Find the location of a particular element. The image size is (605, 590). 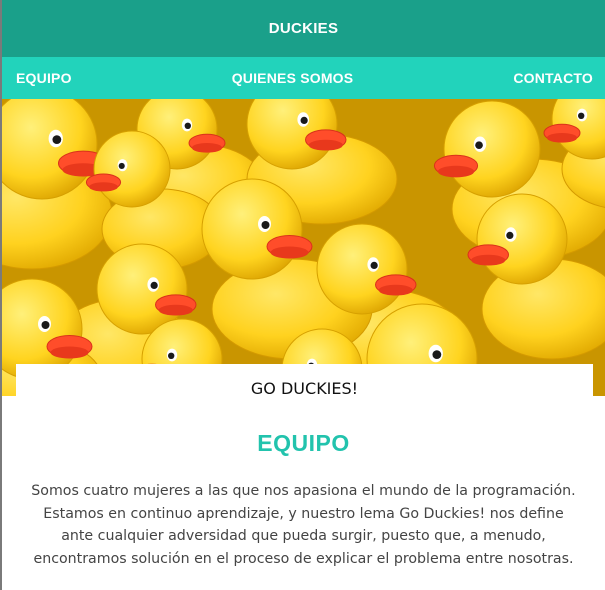

tagline: GO DUCKIES! is located at coordinates (304, 388).